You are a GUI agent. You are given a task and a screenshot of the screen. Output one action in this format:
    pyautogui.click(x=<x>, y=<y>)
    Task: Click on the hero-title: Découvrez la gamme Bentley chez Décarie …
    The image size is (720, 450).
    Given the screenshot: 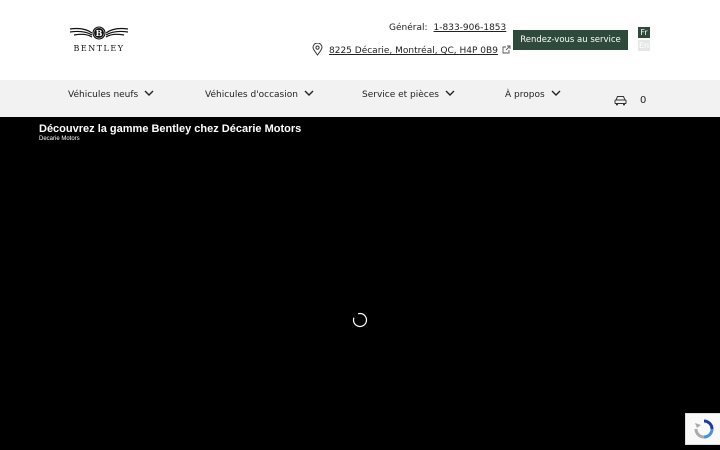 What is the action you would take?
    pyautogui.click(x=170, y=129)
    